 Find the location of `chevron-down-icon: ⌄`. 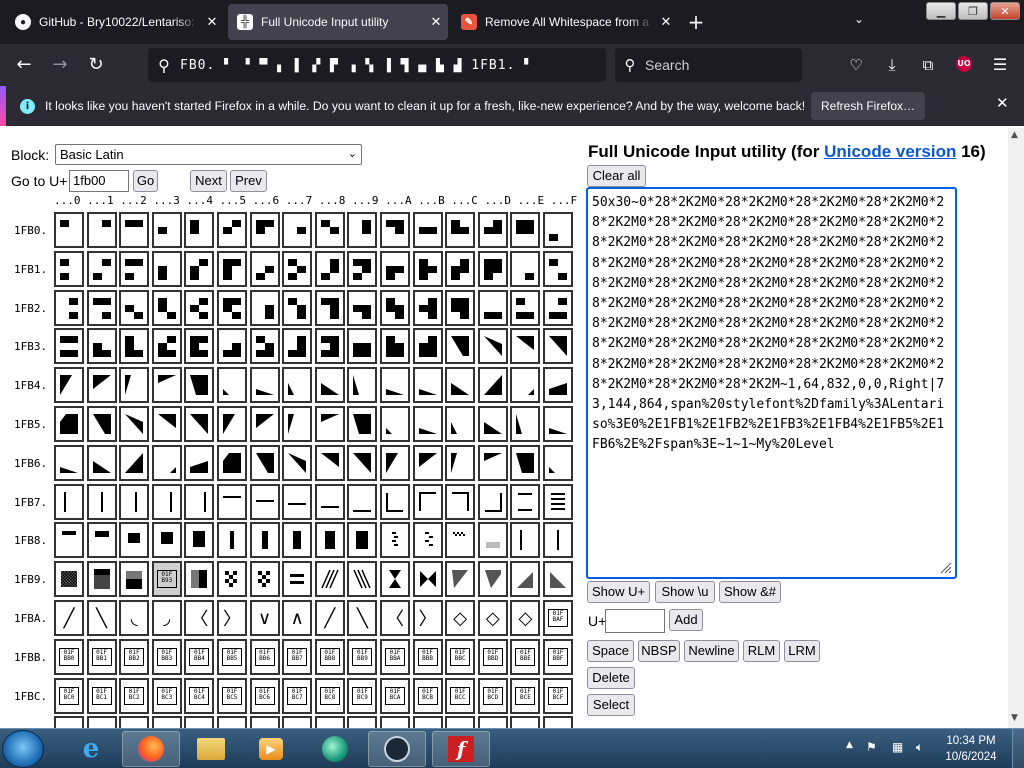

chevron-down-icon: ⌄ is located at coordinates (859, 19).